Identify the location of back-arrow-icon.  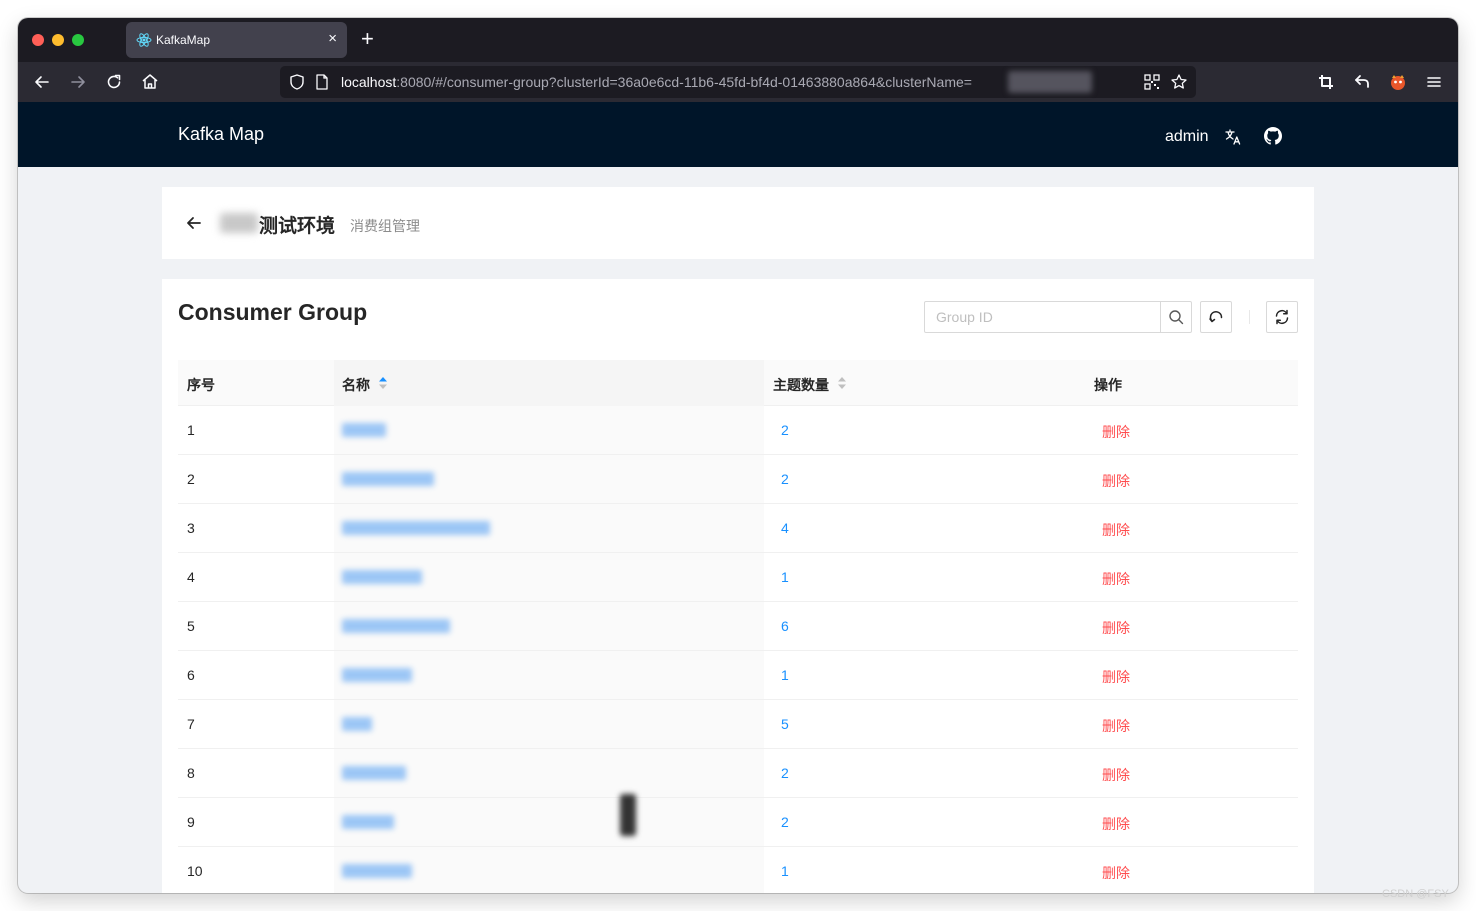
(194, 223).